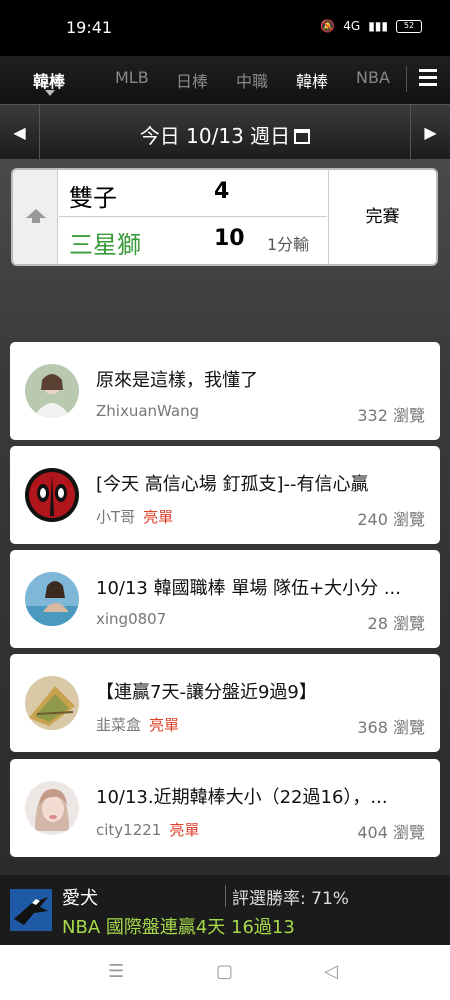 This screenshot has width=450, height=1000. What do you see at coordinates (105, 245) in the screenshot?
I see `home-team-name: 三星獅` at bounding box center [105, 245].